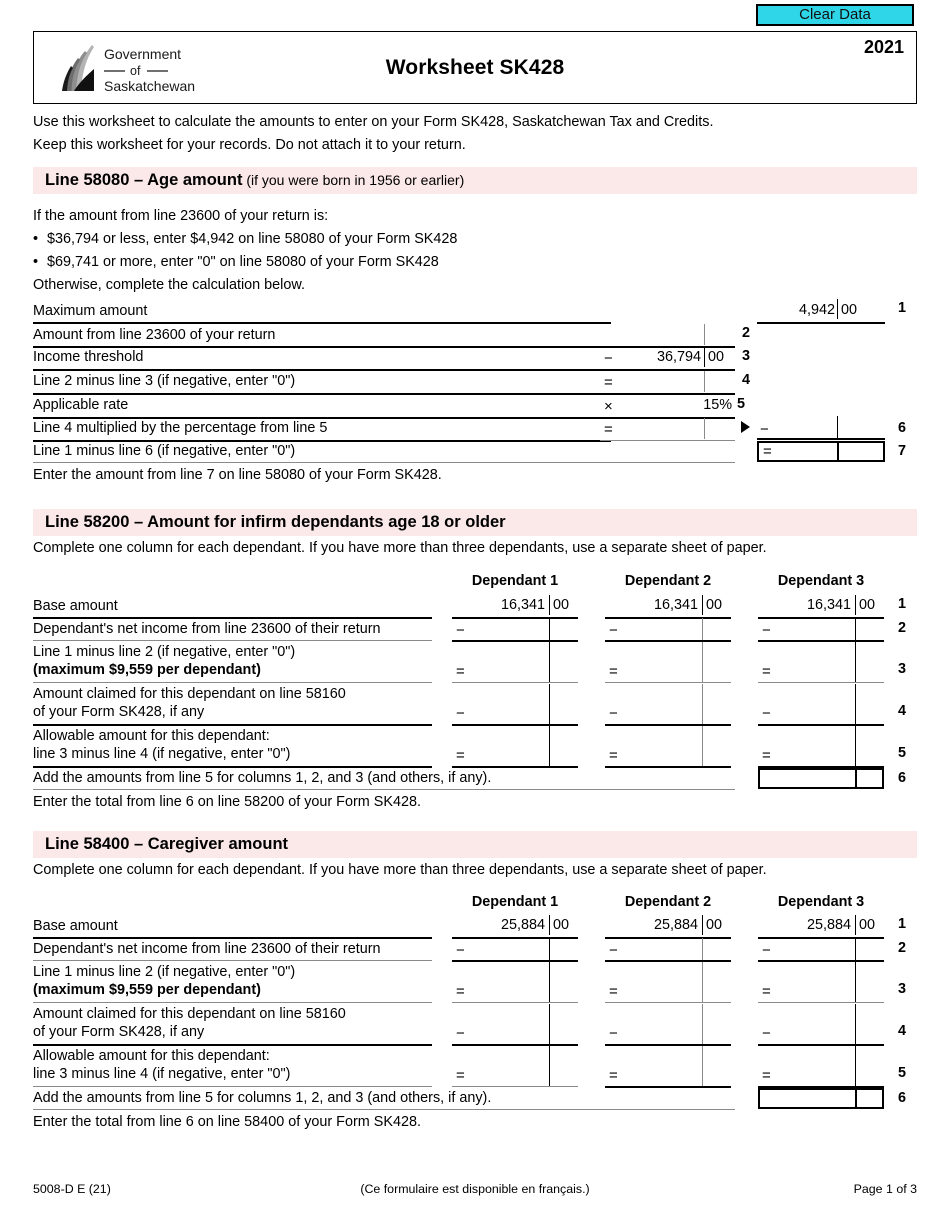  I want to click on section-2-row-3-col-1-operator: =, so click(460, 671).